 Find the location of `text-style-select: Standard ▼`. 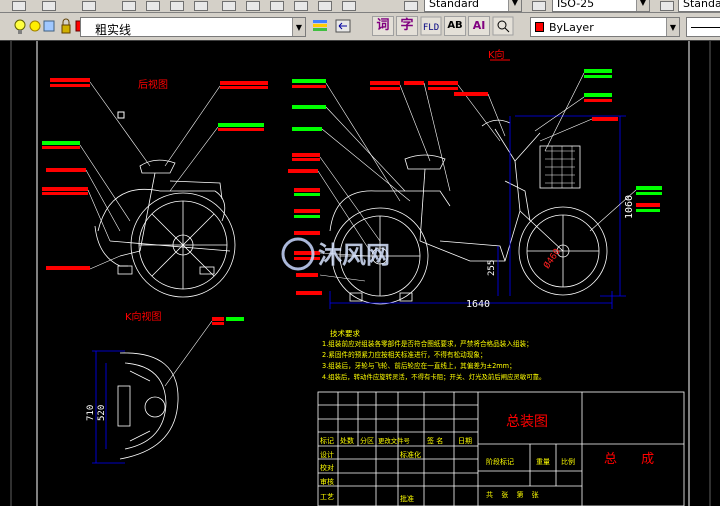

text-style-select: Standard ▼ is located at coordinates (473, 6).